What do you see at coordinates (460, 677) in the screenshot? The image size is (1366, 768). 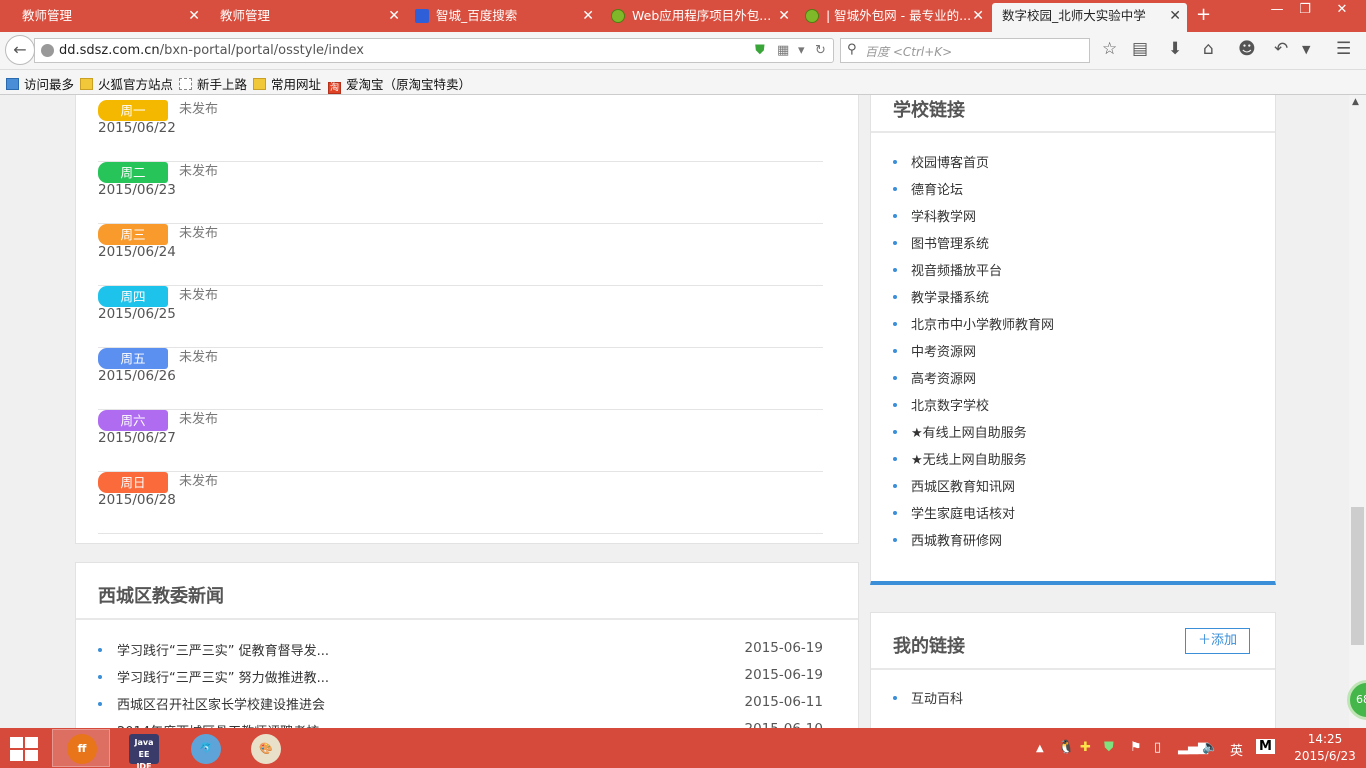 I see `news-item: 学习践行“三严三实” 努力做推进教... 2015-06-19` at bounding box center [460, 677].